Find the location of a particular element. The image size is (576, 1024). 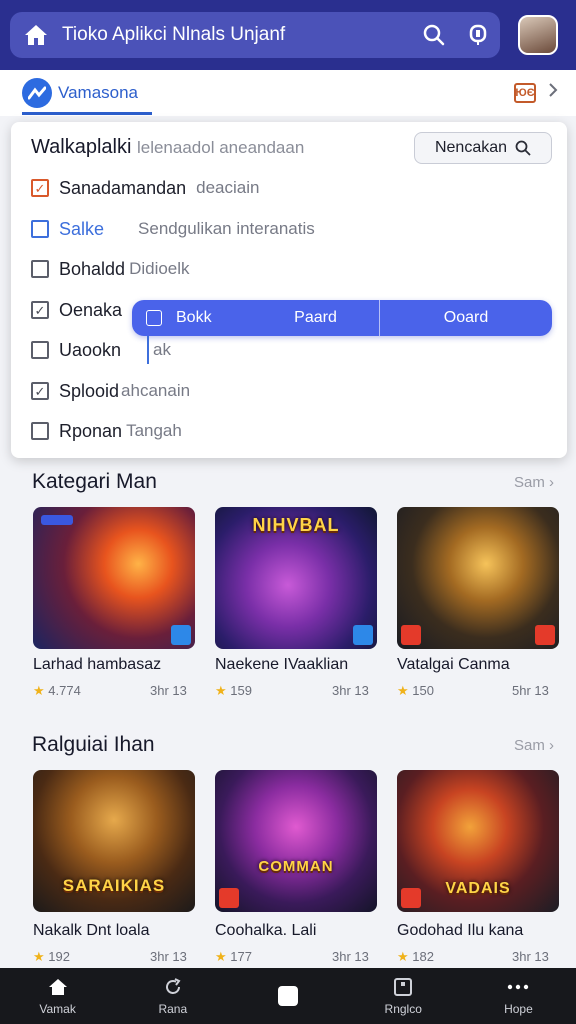

nav-item-rnglco: Rnglco is located at coordinates (403, 996).